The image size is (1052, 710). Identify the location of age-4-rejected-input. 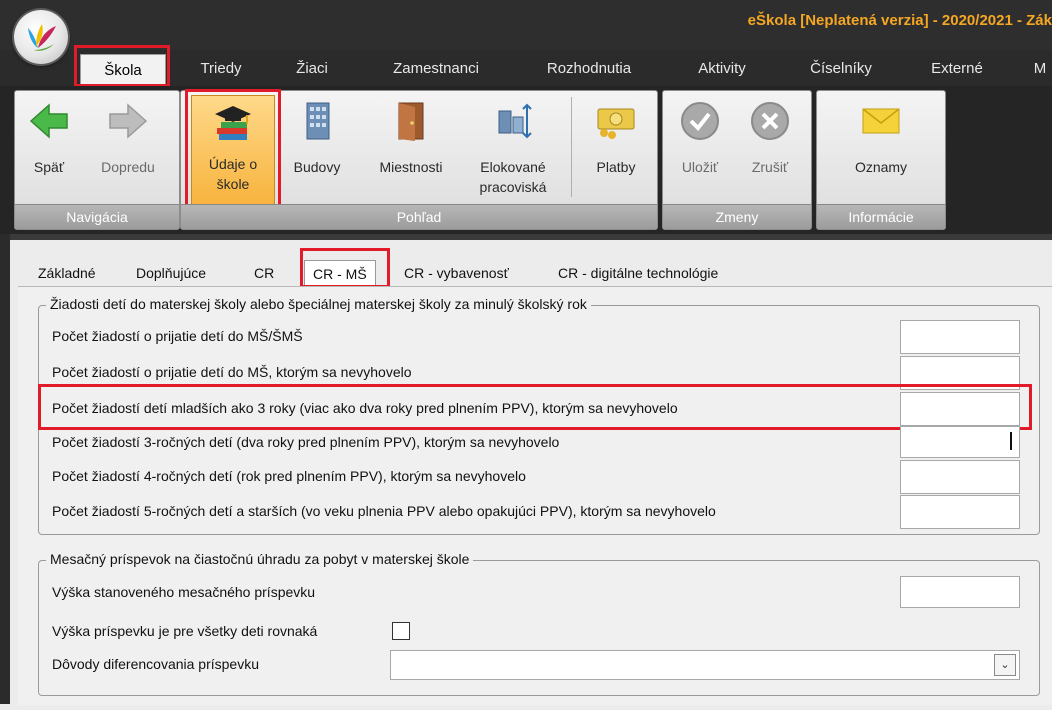
(960, 477).